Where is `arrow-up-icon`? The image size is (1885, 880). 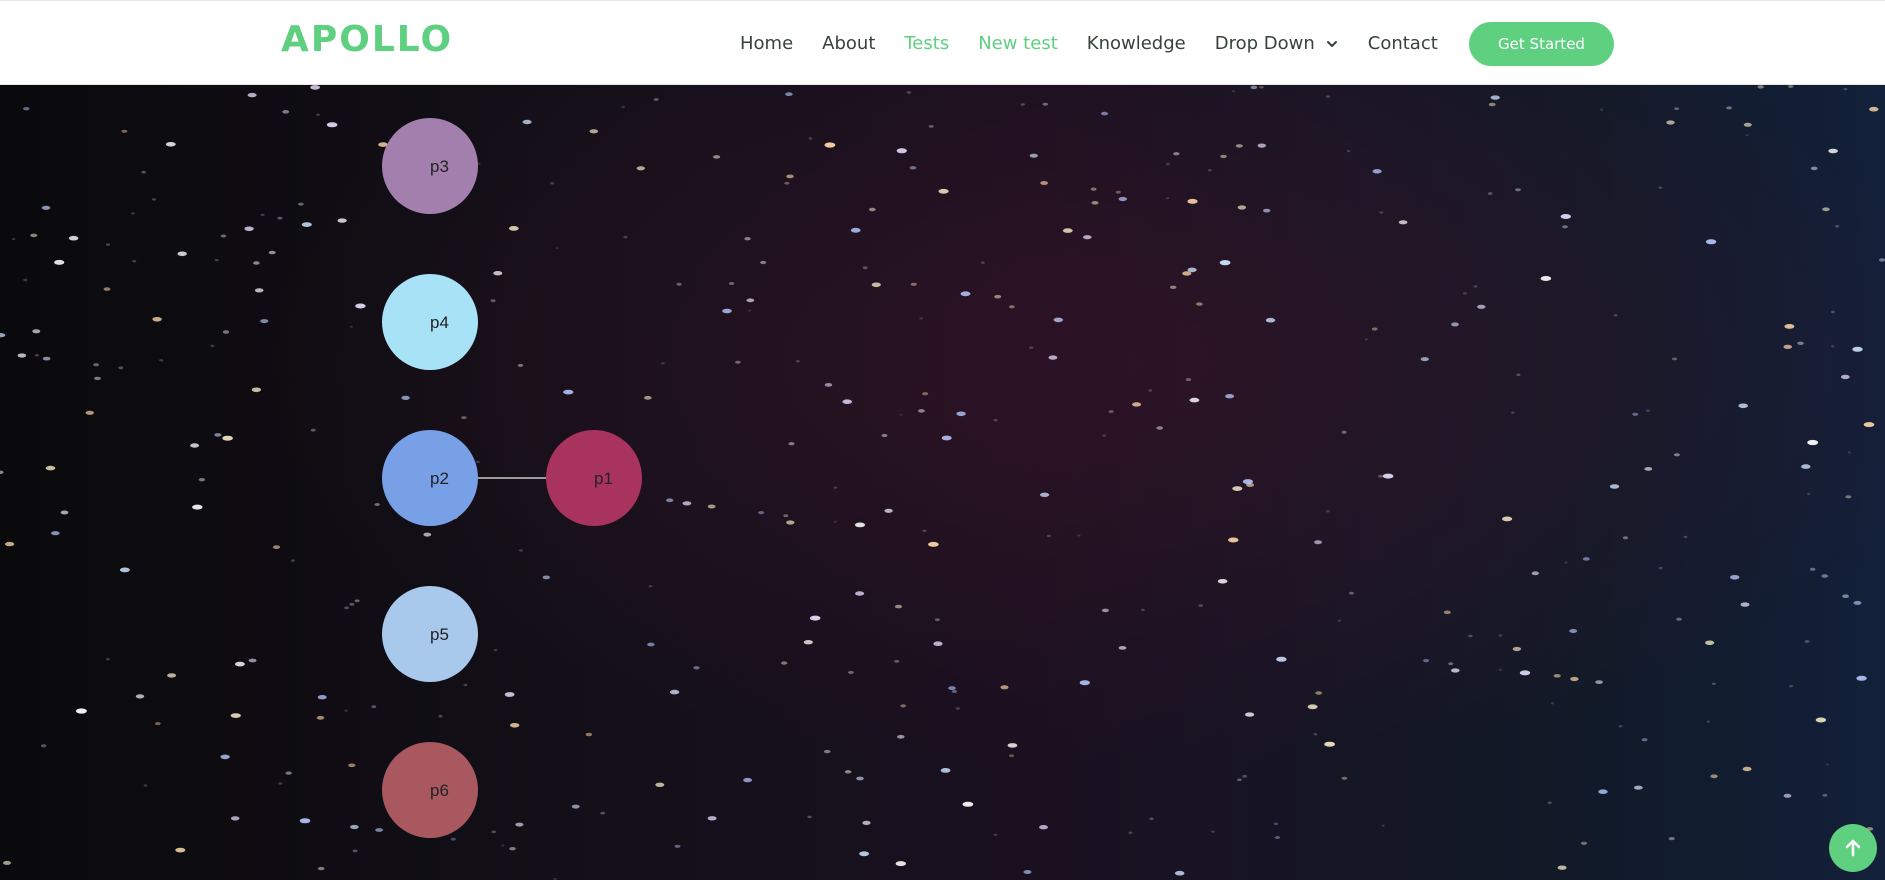
arrow-up-icon is located at coordinates (1853, 848).